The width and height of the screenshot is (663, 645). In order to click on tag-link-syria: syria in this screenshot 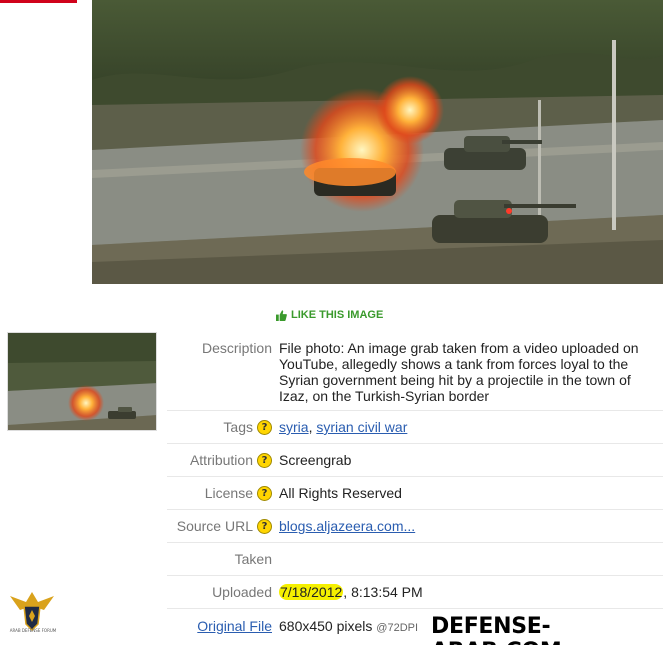, I will do `click(294, 427)`.